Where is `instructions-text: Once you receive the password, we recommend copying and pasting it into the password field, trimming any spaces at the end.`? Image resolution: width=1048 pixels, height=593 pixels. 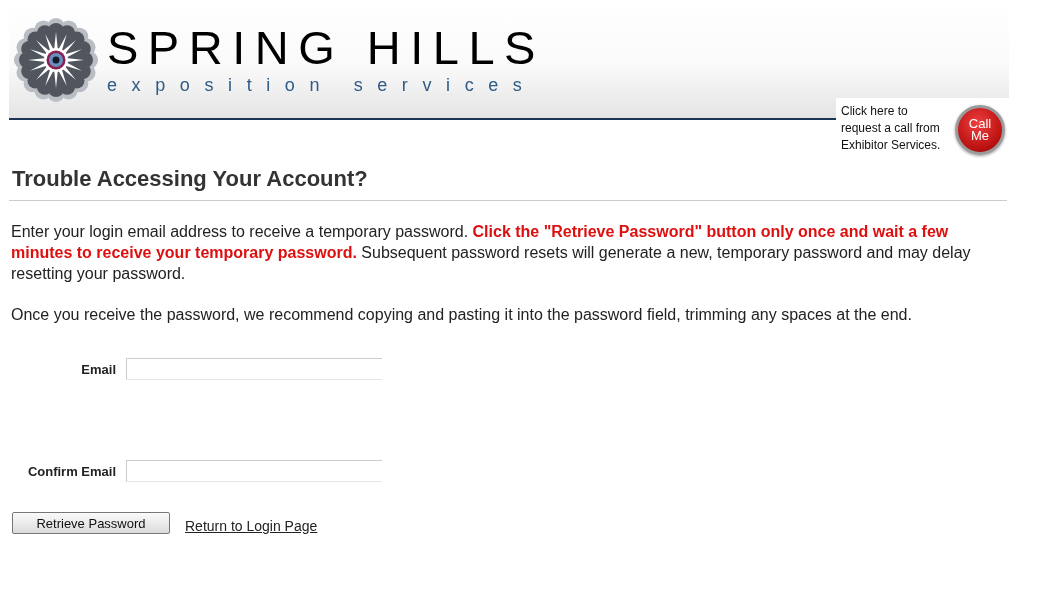
instructions-text: Once you receive the password, we recommend copying and pasting it into the password field, trimming any spaces at the end. is located at coordinates (462, 315).